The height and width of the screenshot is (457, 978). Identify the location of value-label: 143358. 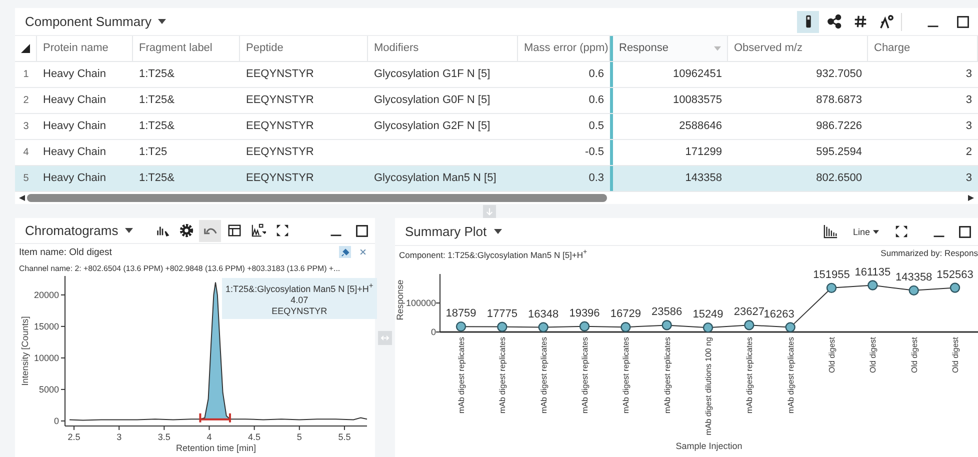
(913, 277).